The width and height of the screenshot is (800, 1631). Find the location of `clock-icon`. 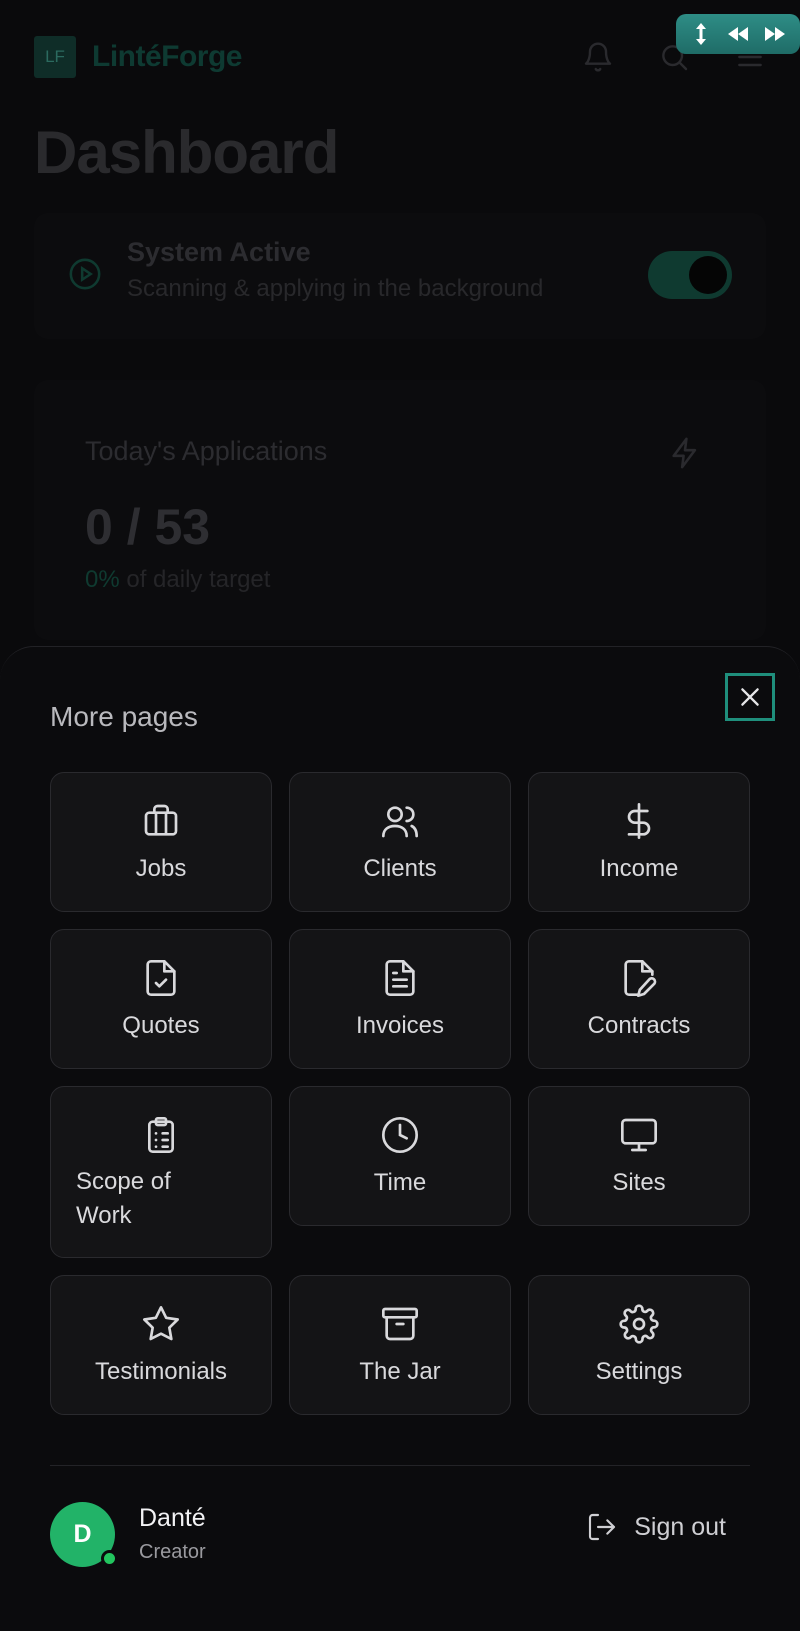

clock-icon is located at coordinates (400, 1135).